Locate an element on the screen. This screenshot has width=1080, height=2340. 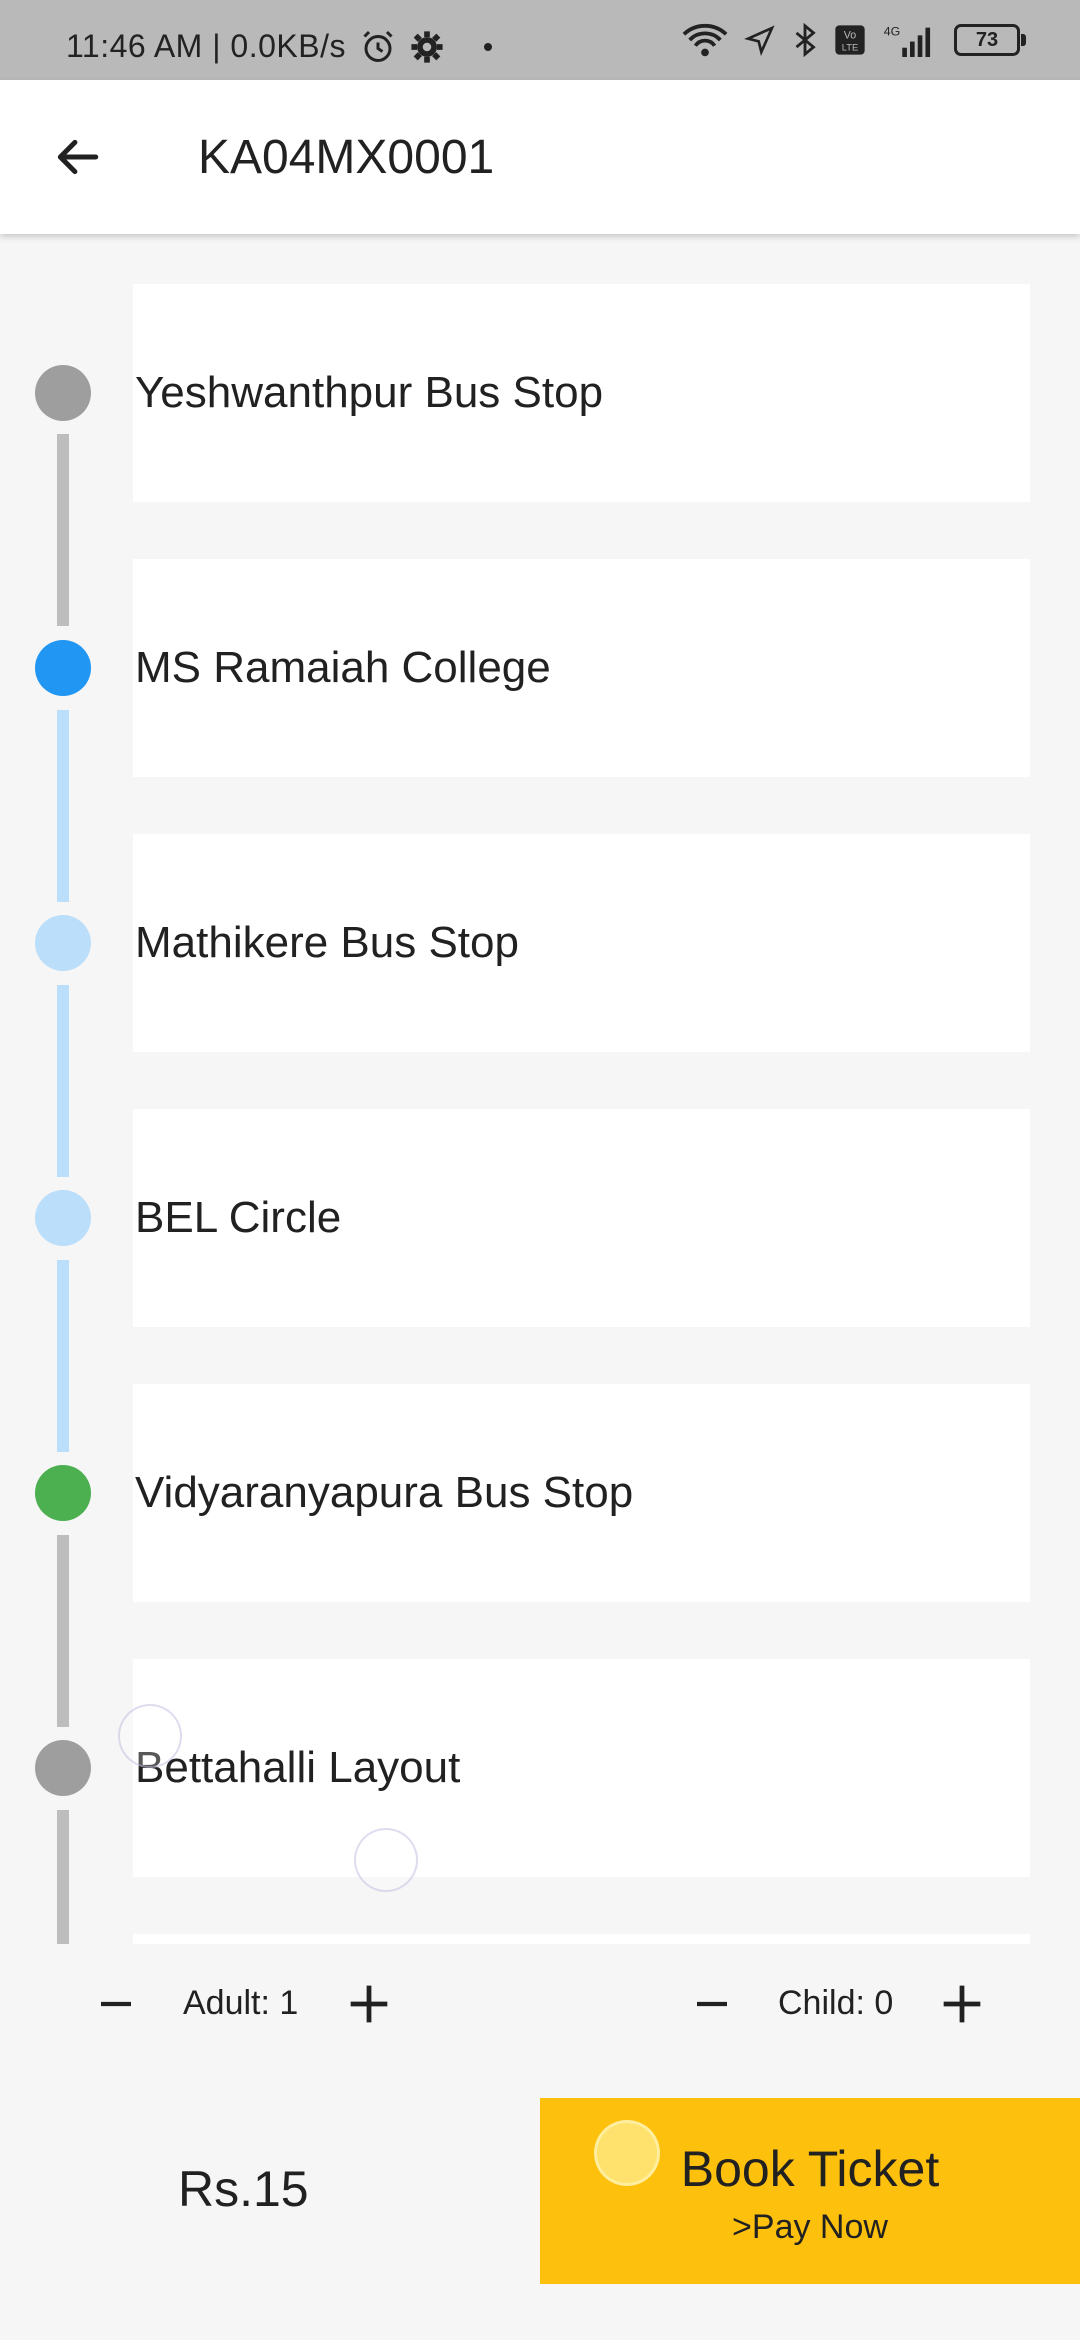
status-time: 11:46 AM | 0.0KB/s is located at coordinates (206, 46).